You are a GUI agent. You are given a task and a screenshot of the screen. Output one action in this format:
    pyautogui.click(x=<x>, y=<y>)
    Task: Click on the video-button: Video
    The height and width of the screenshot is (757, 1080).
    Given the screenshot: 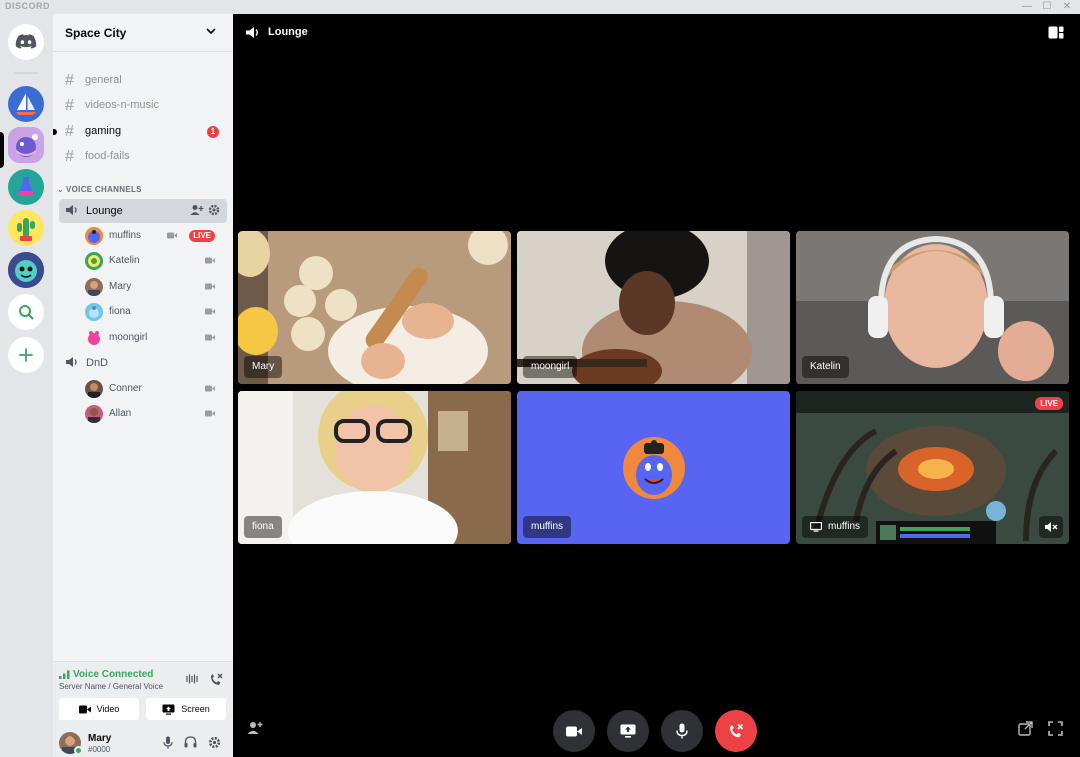 What is the action you would take?
    pyautogui.click(x=99, y=709)
    